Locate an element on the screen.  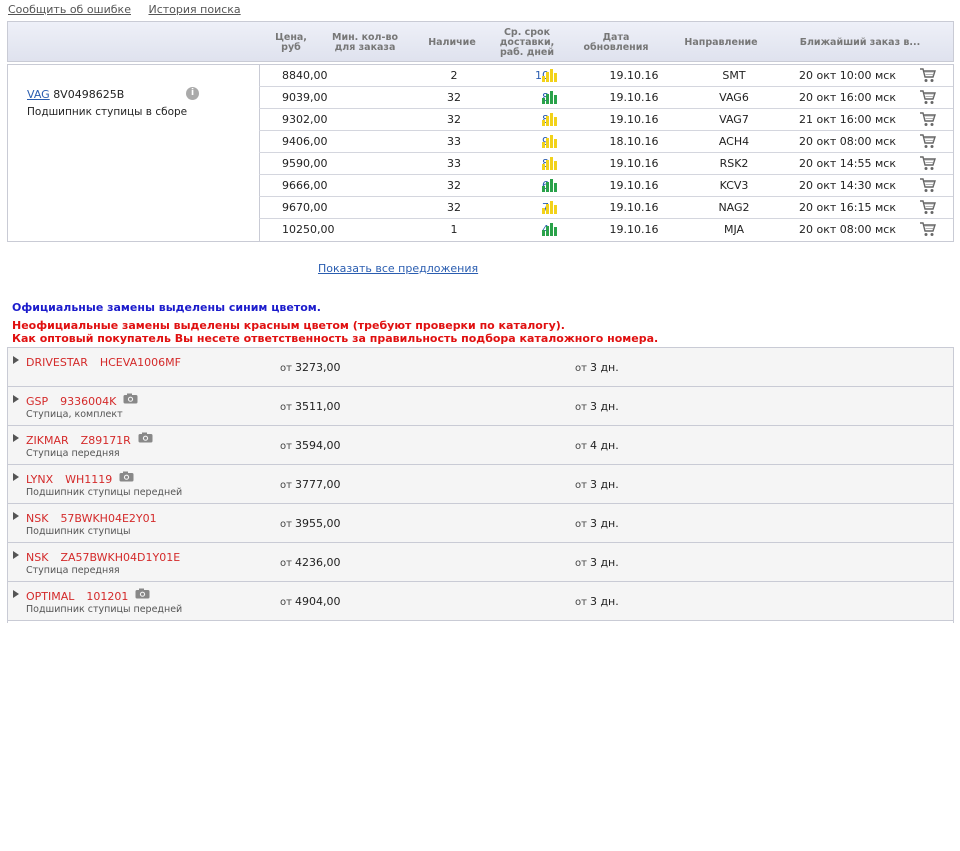
price-value: 3511,00 is located at coordinates (317, 406).